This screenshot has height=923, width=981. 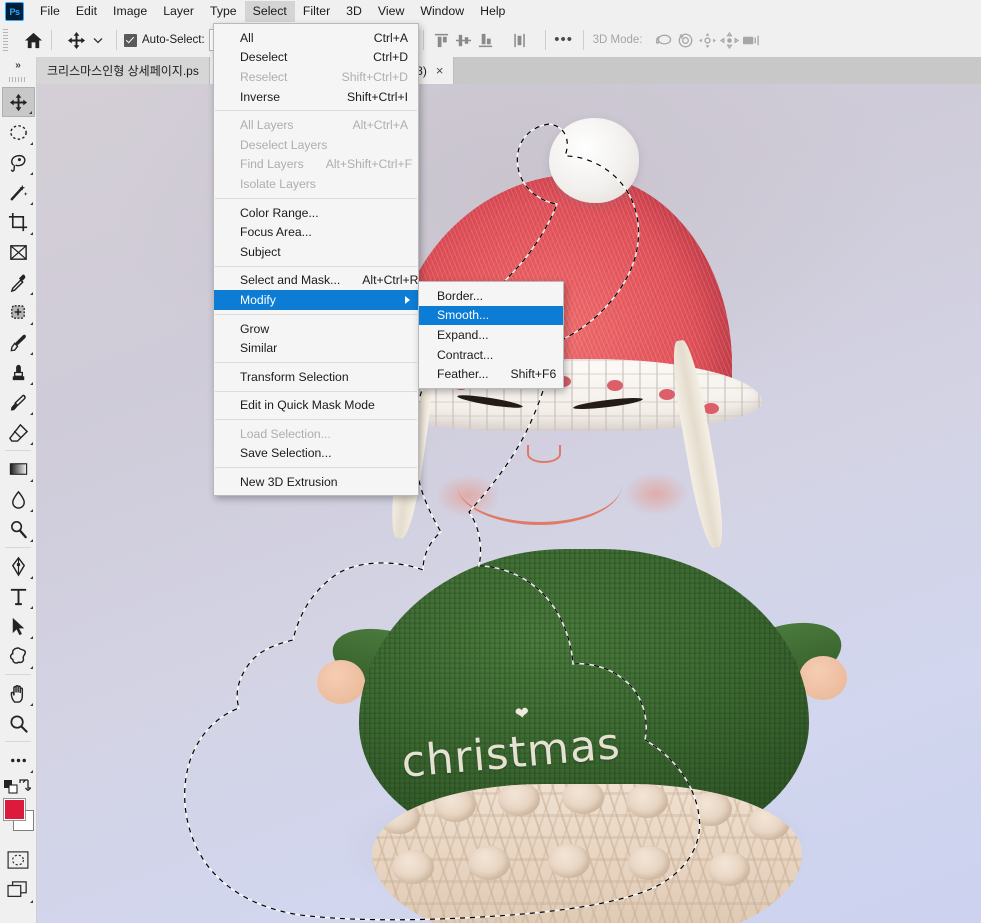 I want to click on menu-view: View, so click(x=391, y=11).